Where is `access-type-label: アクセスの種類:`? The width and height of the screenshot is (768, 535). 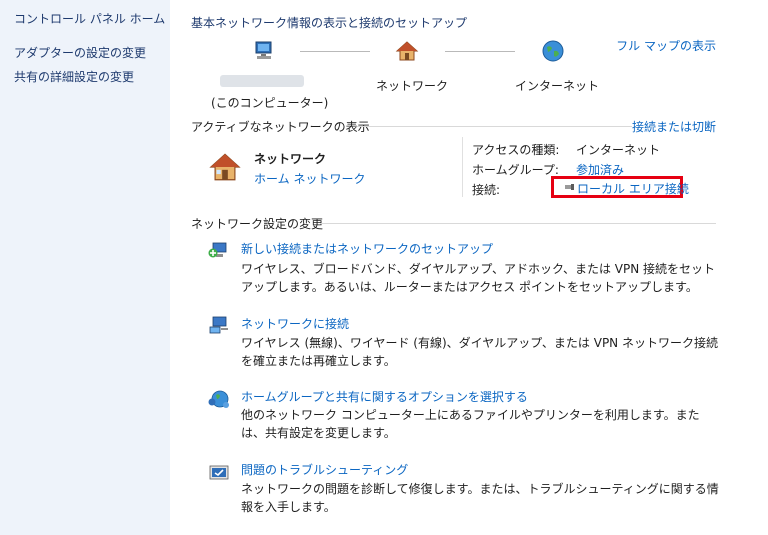
access-type-label: アクセスの種類: is located at coordinates (516, 150).